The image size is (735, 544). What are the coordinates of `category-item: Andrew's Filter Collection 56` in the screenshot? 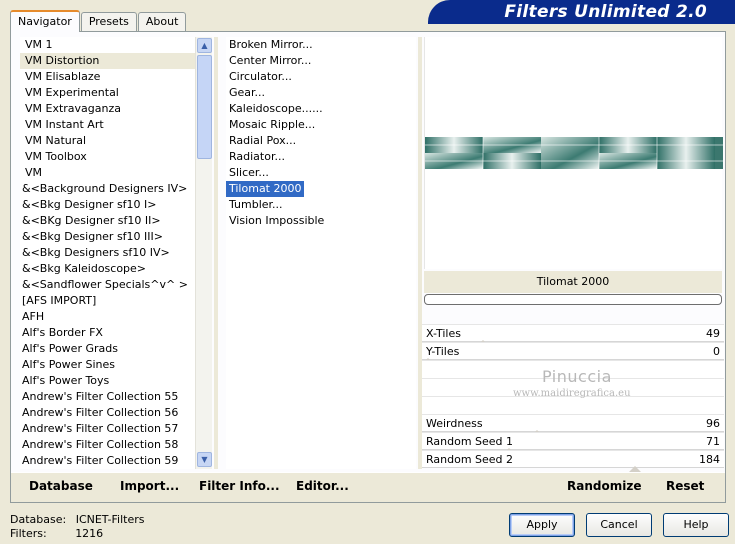 It's located at (108, 413).